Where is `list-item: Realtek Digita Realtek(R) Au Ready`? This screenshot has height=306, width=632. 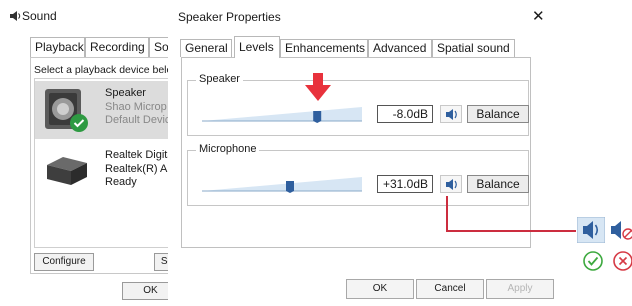 list-item: Realtek Digita Realtek(R) Au Ready is located at coordinates (107, 172).